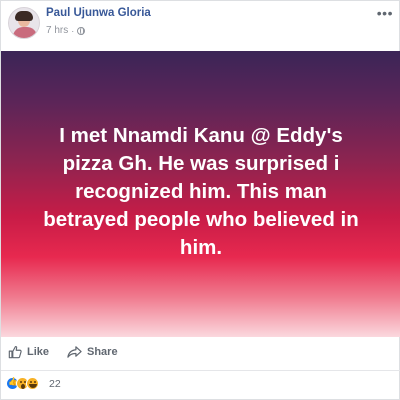 Image resolution: width=400 pixels, height=400 pixels. I want to click on avatar-hair-shape, so click(24, 16).